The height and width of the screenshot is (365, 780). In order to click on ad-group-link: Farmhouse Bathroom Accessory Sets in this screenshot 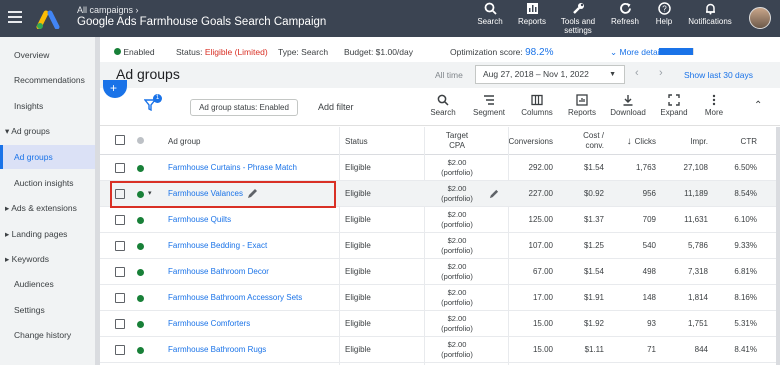, I will do `click(235, 298)`.